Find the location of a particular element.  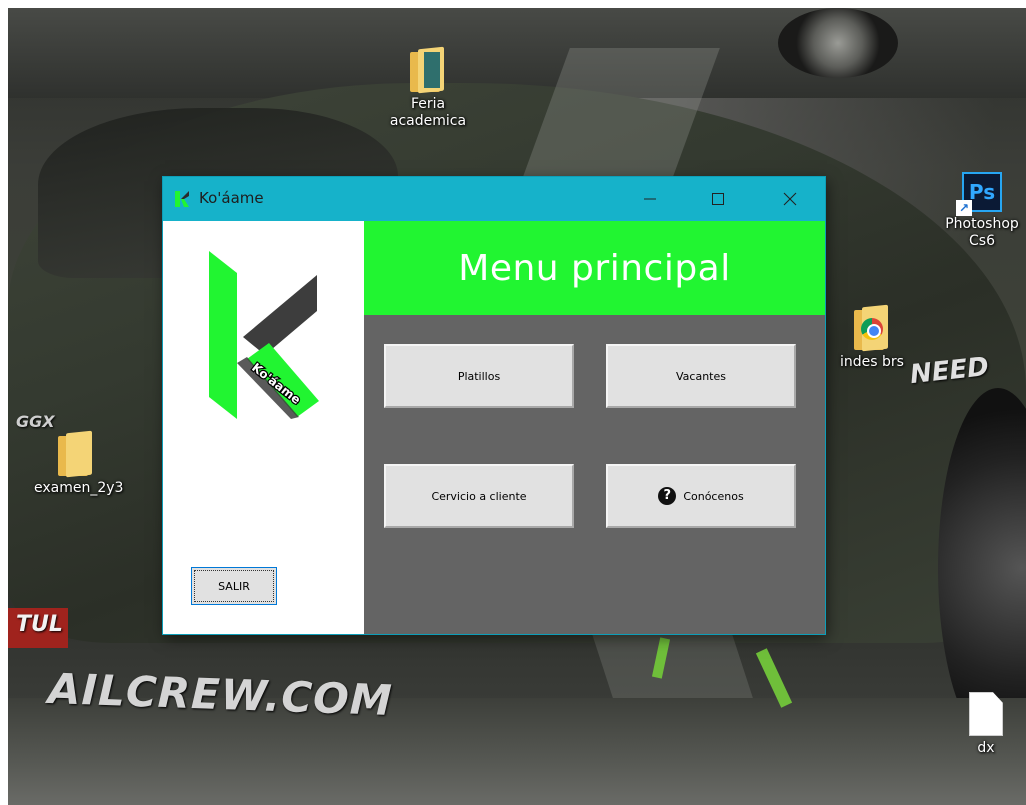

desktop-icon-dx: dx is located at coordinates (985, 724).